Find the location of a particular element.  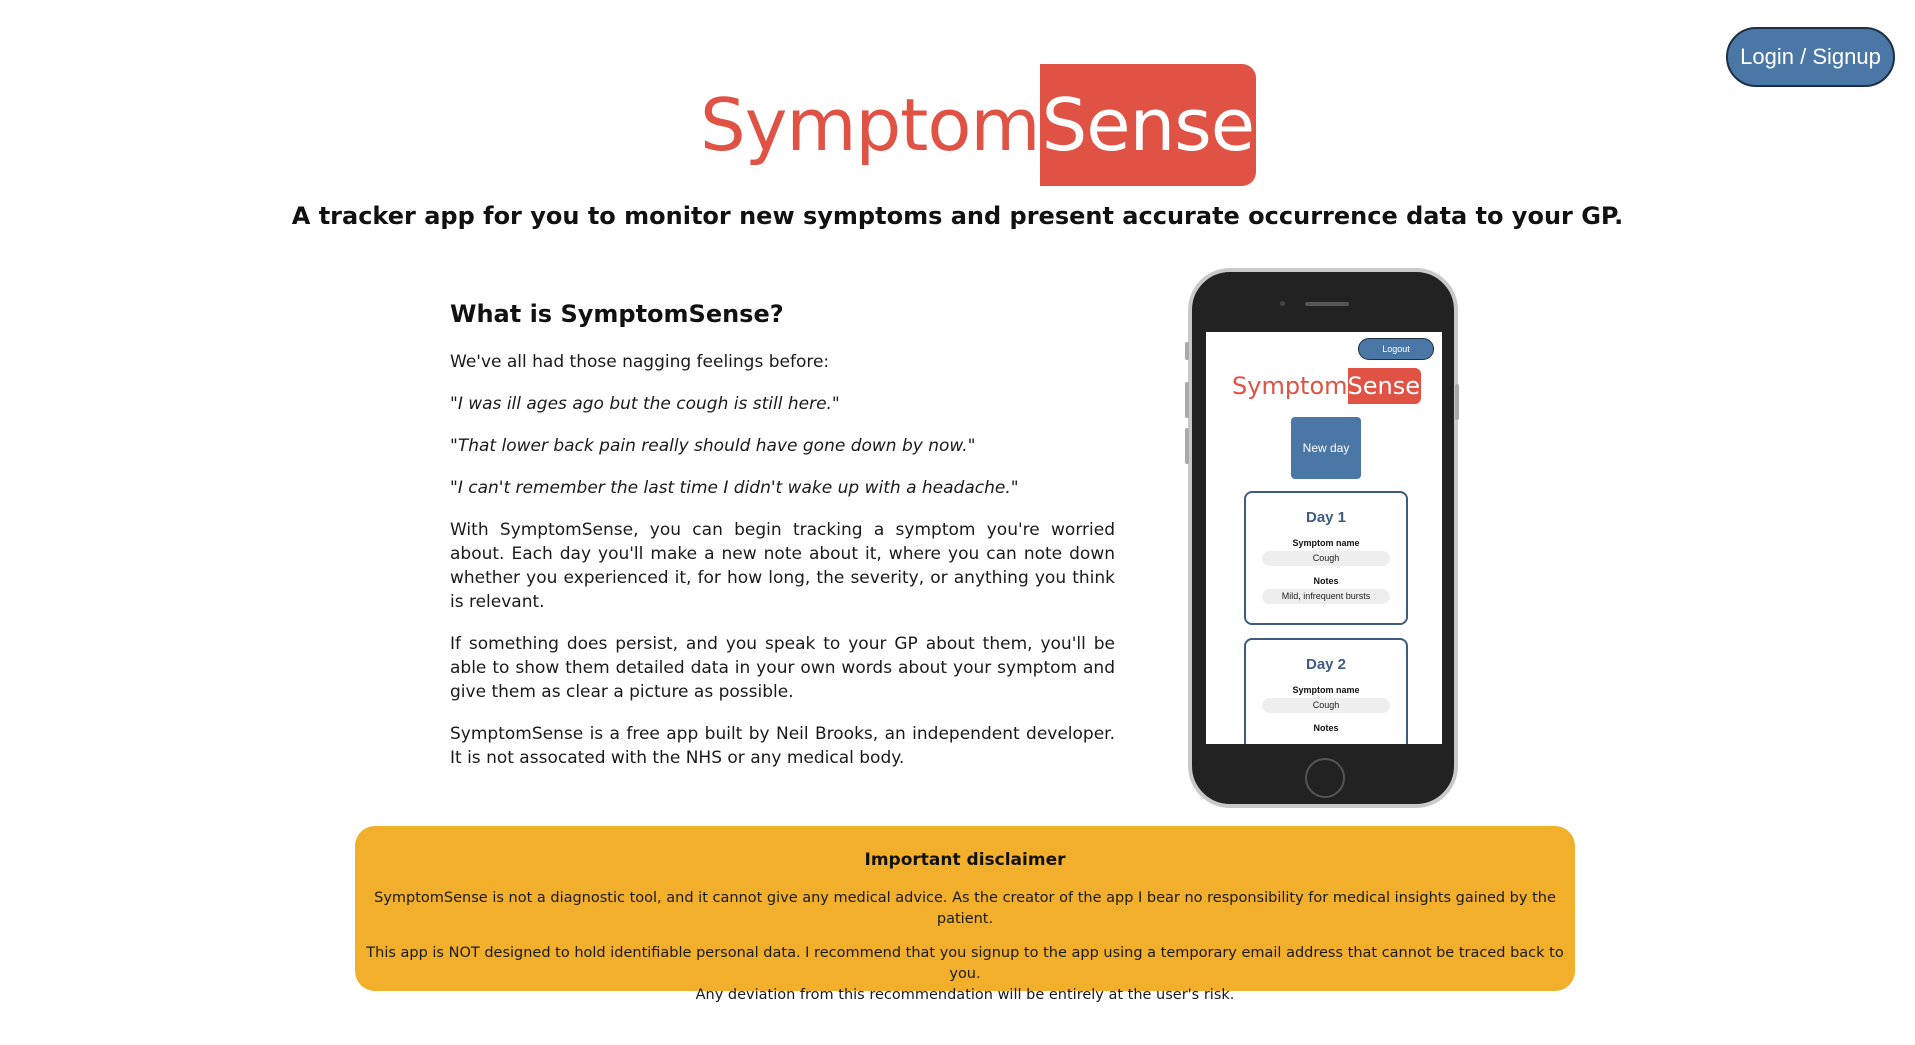

preview-day-title: Day 1 is located at coordinates (1326, 517).